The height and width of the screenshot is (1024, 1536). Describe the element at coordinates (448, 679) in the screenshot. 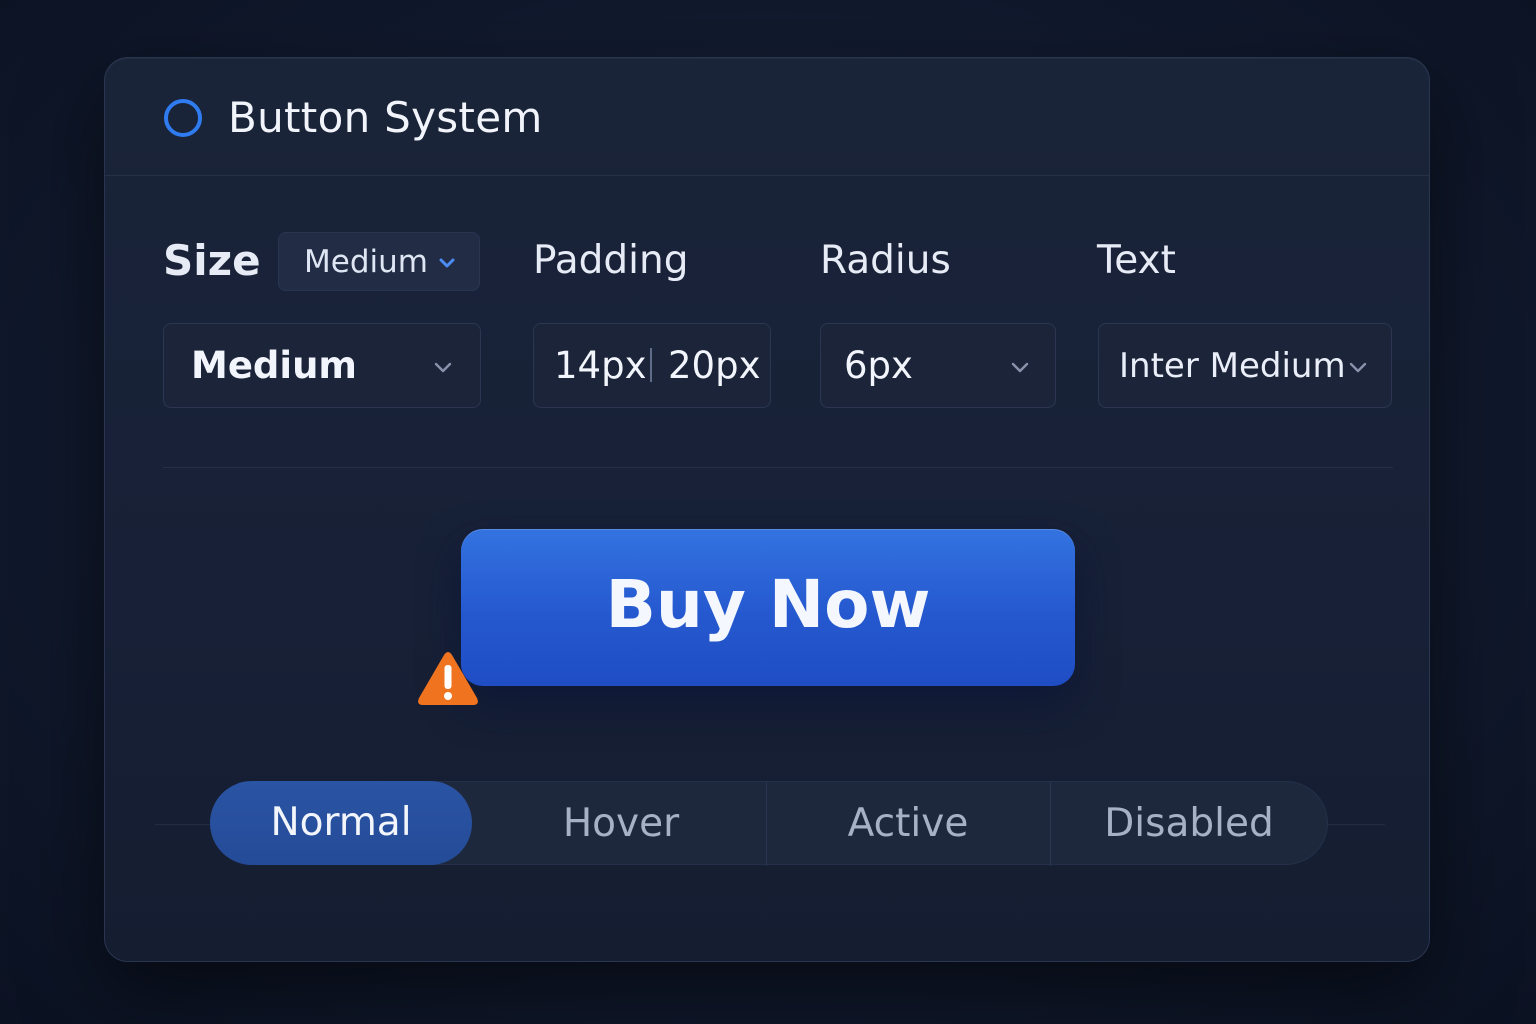

I see `warning-triangle-icon` at that location.